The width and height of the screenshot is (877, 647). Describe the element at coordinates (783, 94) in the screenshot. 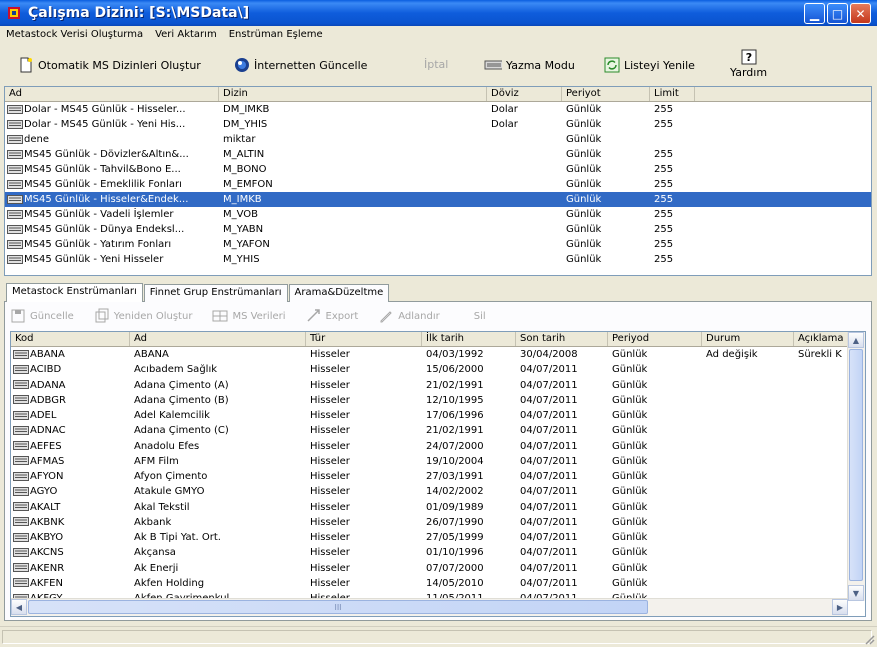

I see `column-header-filler` at that location.